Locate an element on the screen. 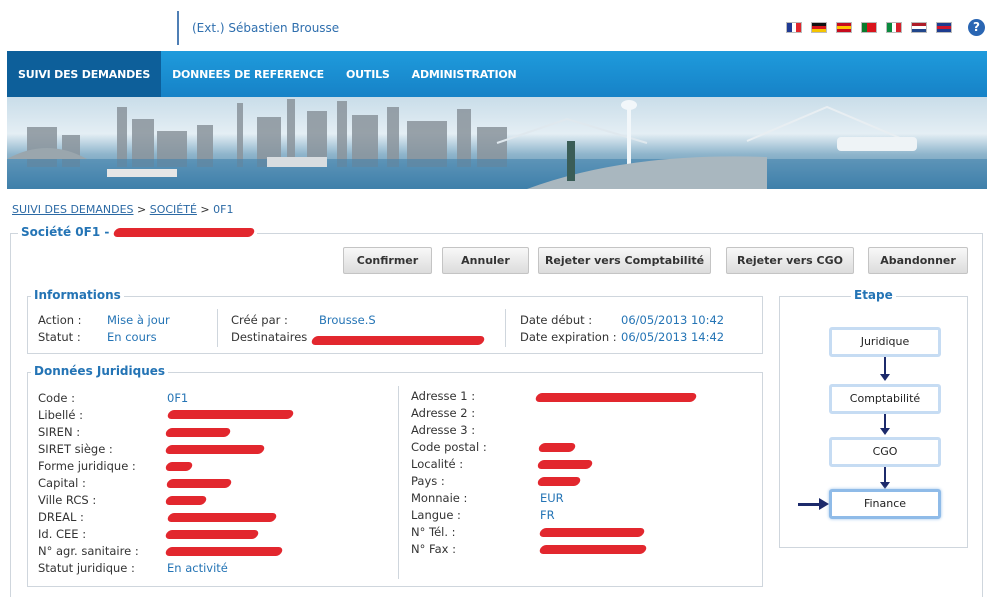 The width and height of the screenshot is (990, 597). legal-status-value: En activité is located at coordinates (197, 568).